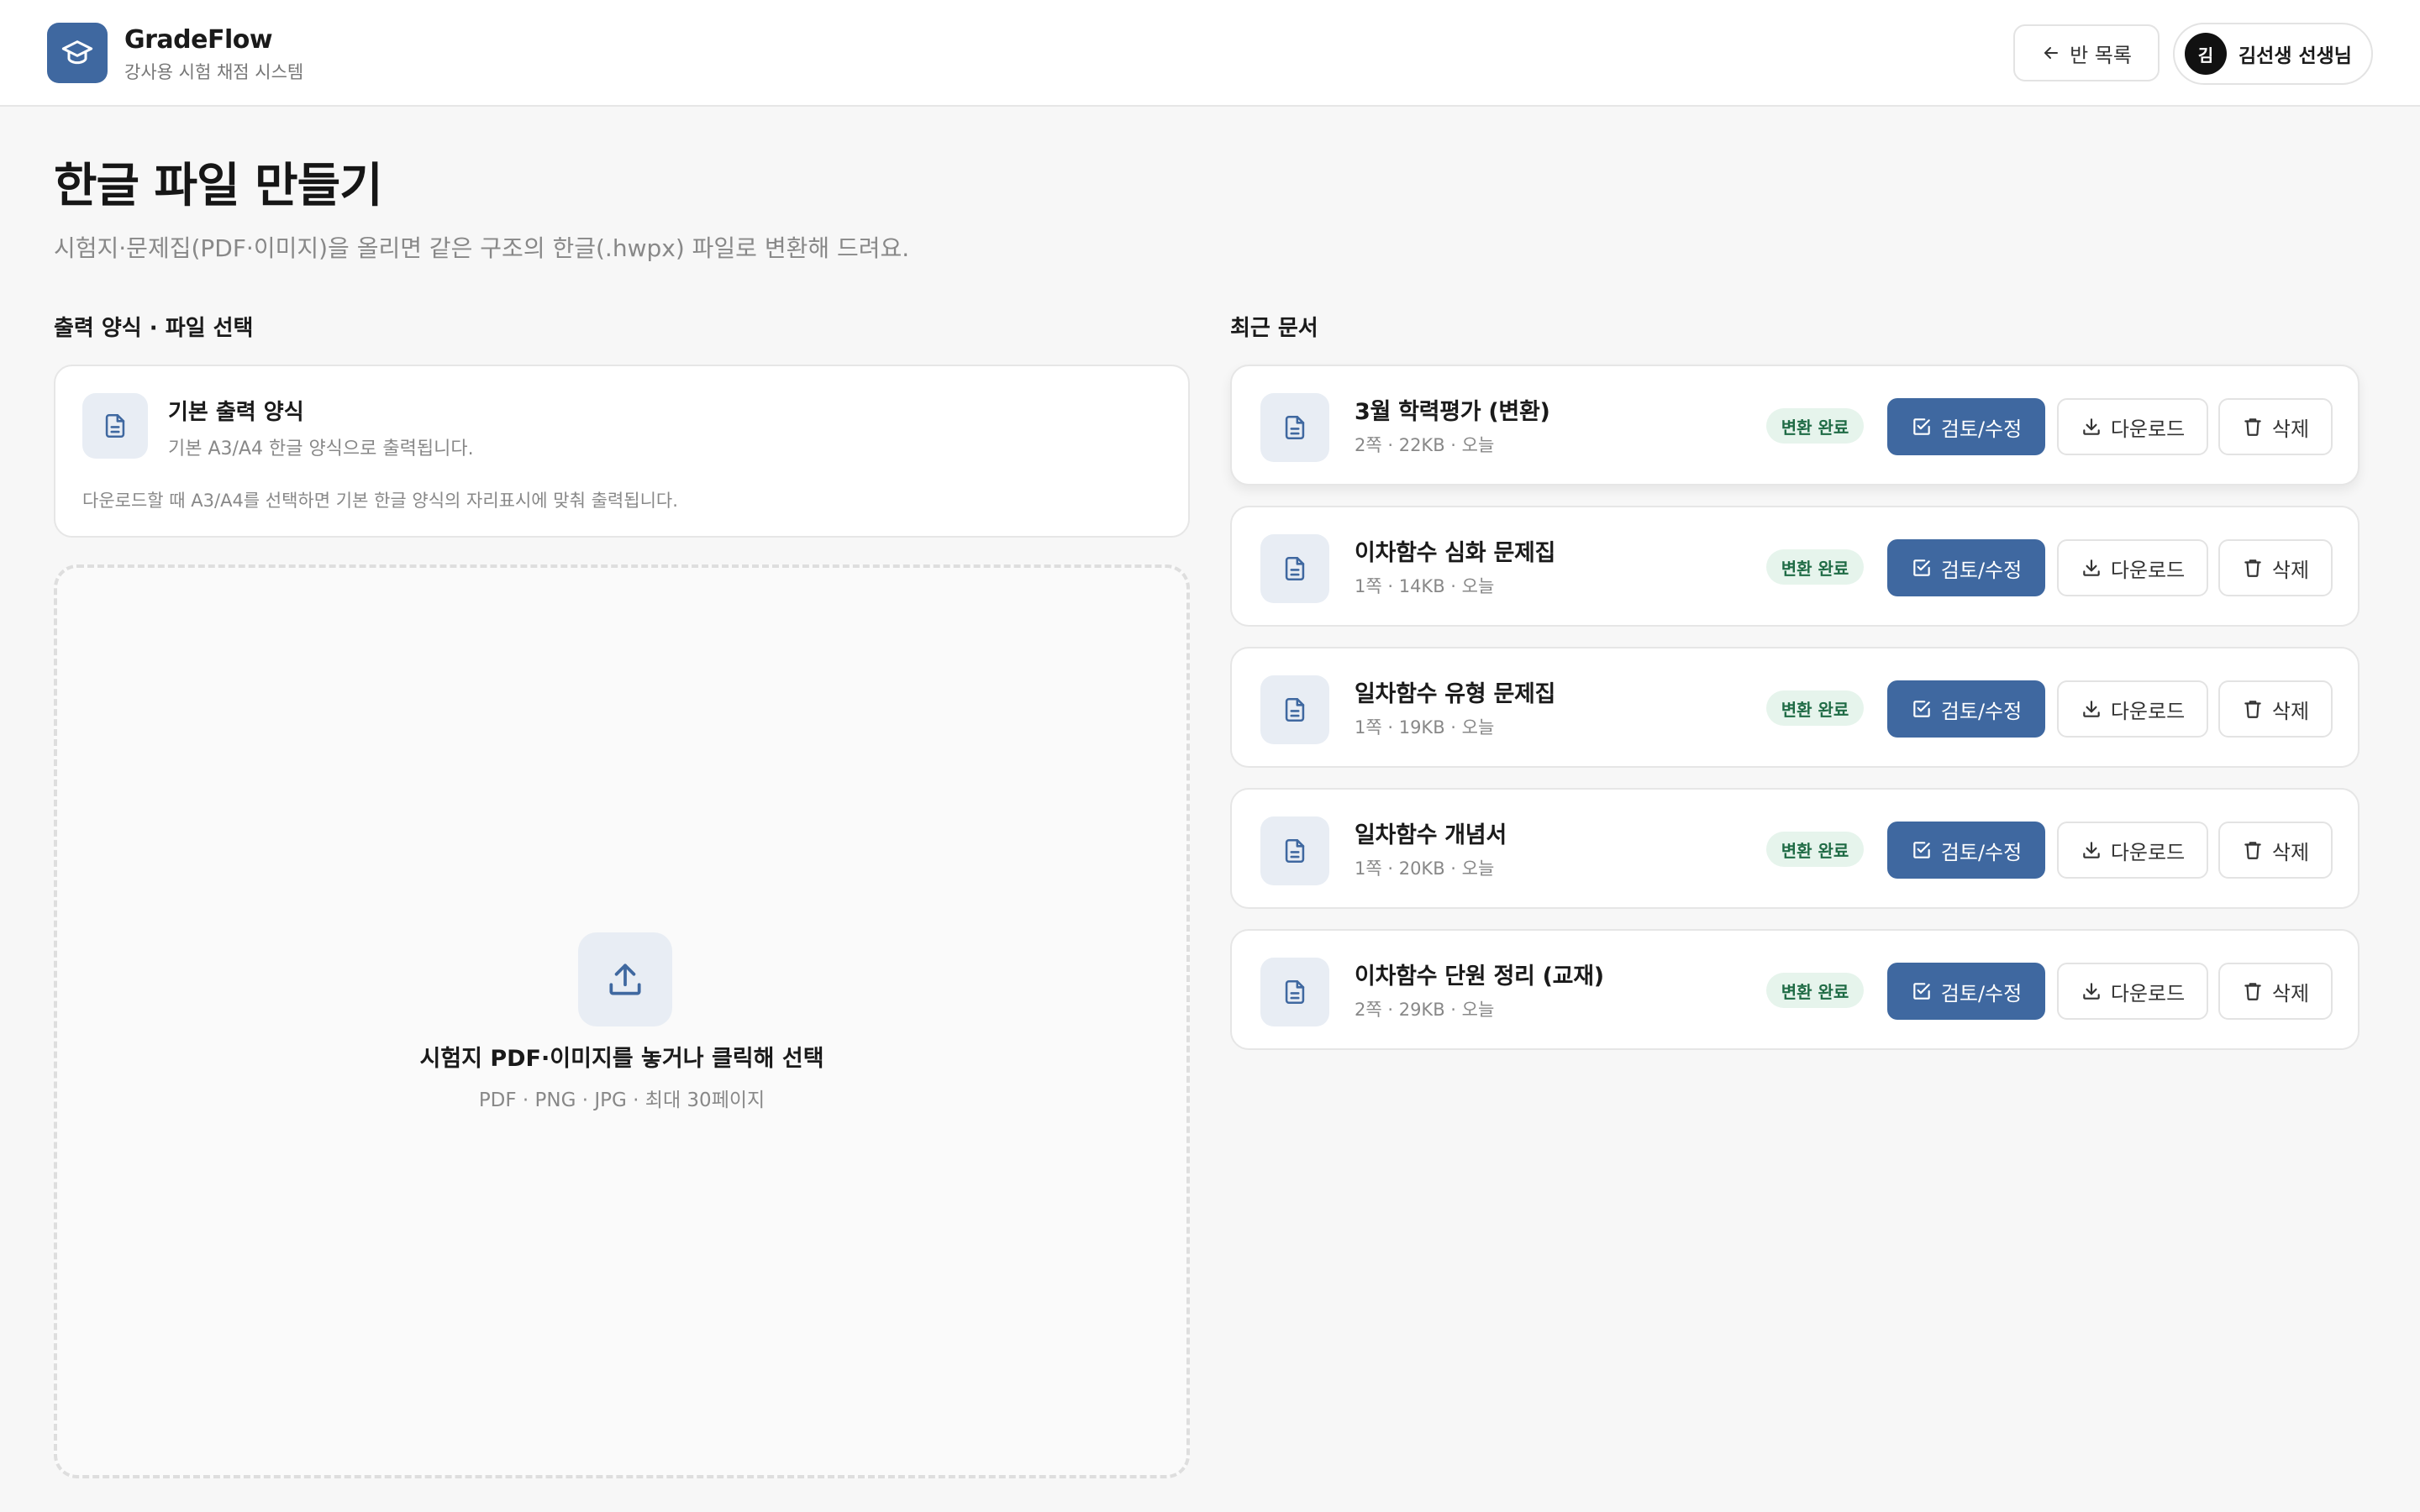 This screenshot has width=2420, height=1512. I want to click on dropzone-title: 시험지 PDF·이미지를 놓거나 클릭해 선택, so click(621, 1059).